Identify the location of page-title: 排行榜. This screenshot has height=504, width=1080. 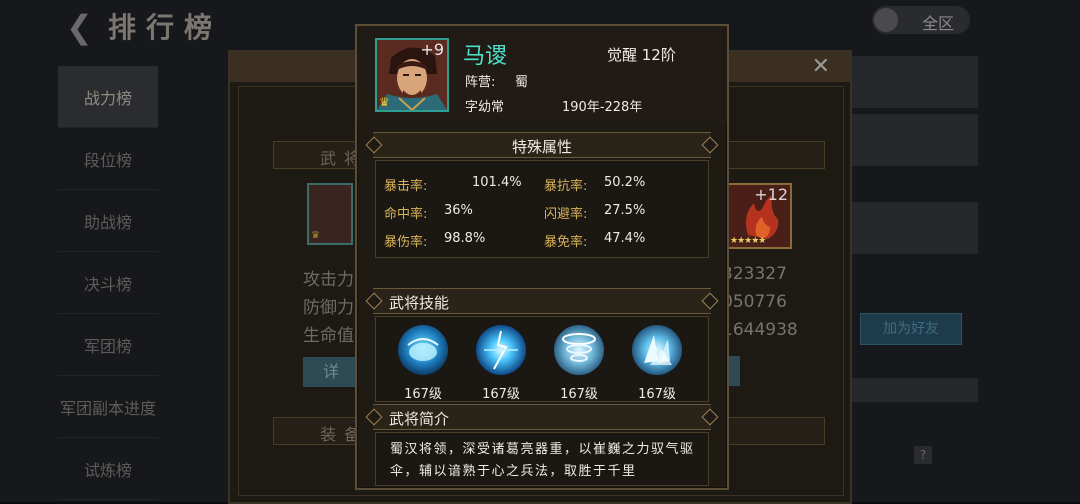
(165, 27).